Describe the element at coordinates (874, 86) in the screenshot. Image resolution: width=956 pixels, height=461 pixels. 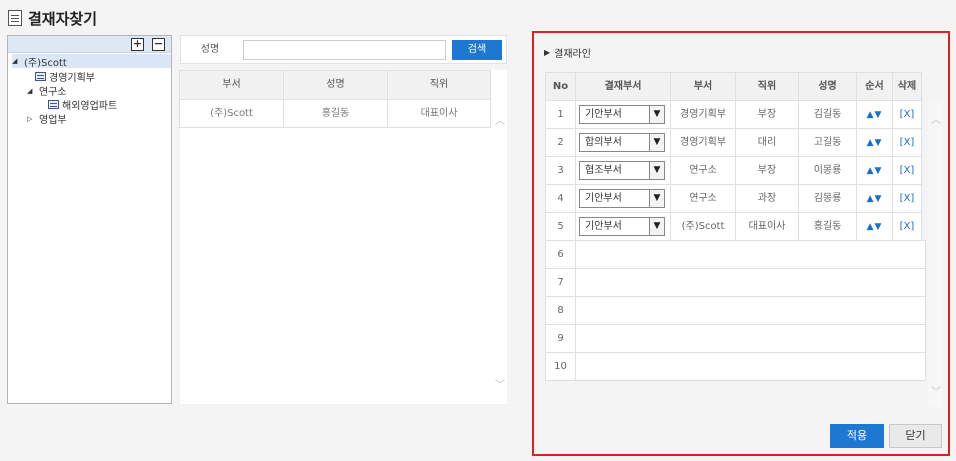
I see `column-header-order: 순서` at that location.